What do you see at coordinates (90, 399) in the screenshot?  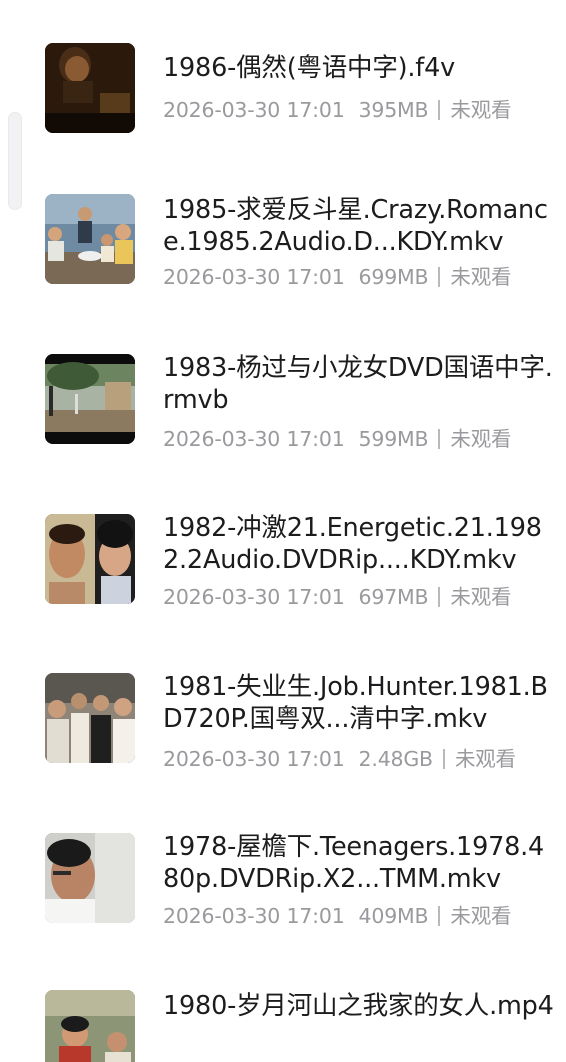 I see `outdoor-tree-scene-thumbnail` at bounding box center [90, 399].